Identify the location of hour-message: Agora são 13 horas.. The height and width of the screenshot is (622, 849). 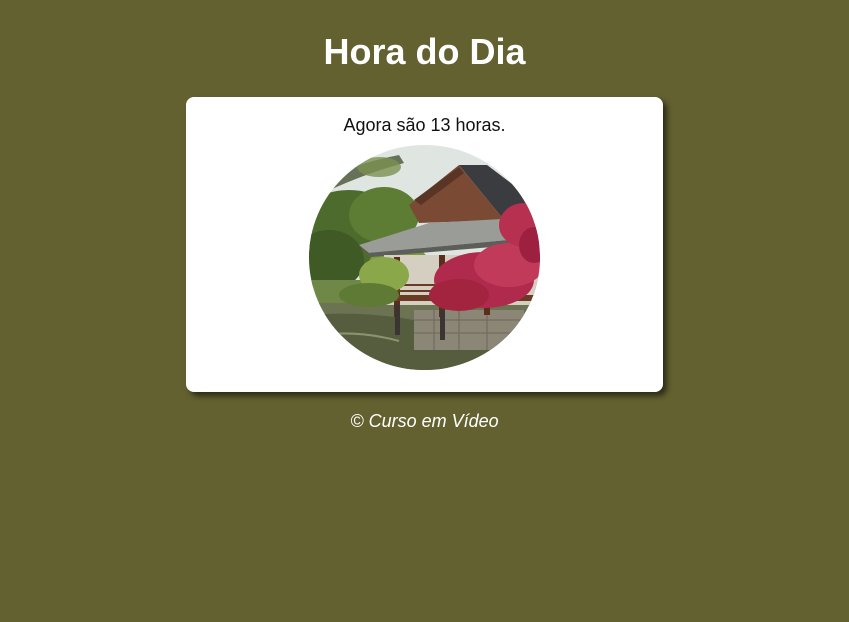
(424, 125).